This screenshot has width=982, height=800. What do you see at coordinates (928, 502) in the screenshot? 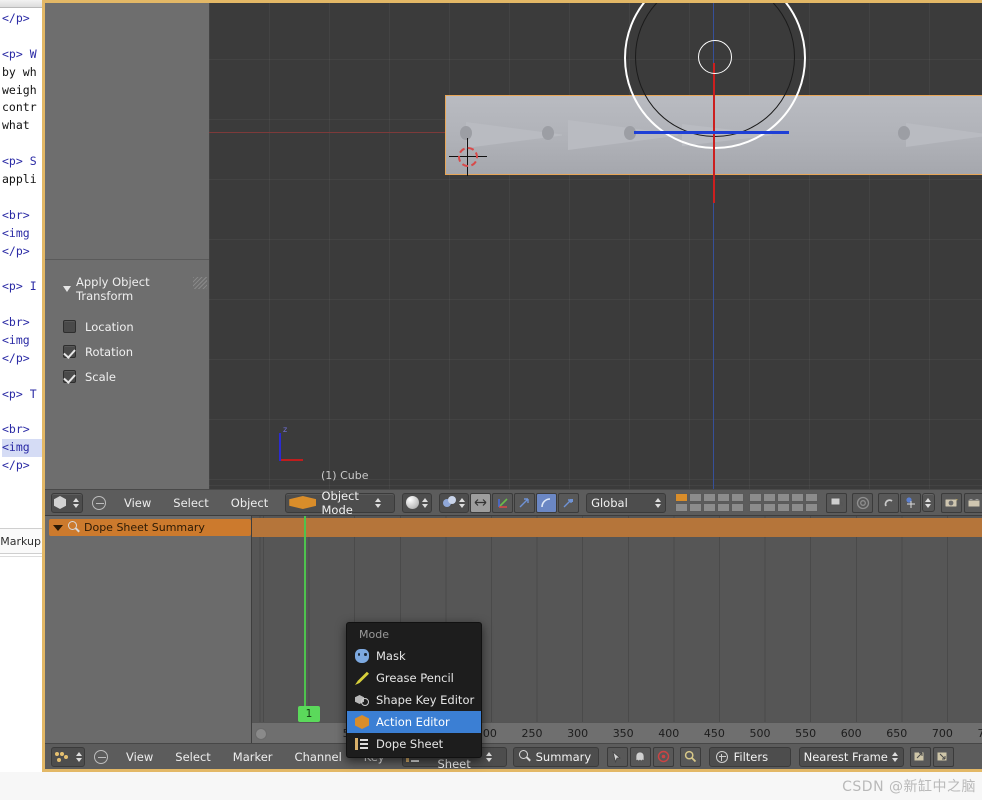
I see `snap-target-dropdown` at bounding box center [928, 502].